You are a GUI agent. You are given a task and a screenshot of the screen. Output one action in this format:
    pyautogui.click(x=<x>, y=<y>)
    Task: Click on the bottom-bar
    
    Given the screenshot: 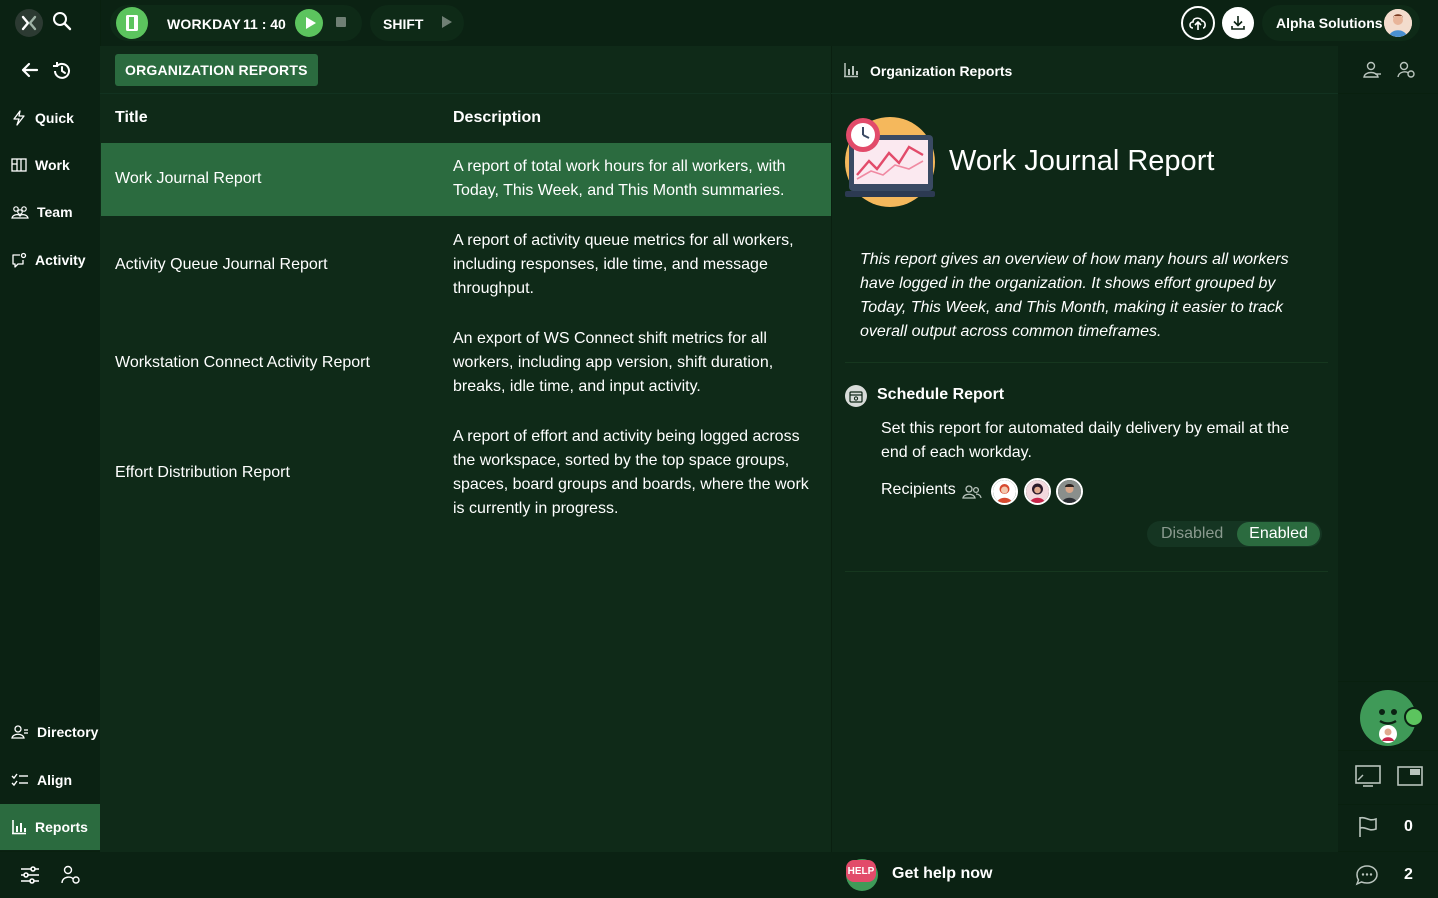 What is the action you would take?
    pyautogui.click(x=719, y=875)
    